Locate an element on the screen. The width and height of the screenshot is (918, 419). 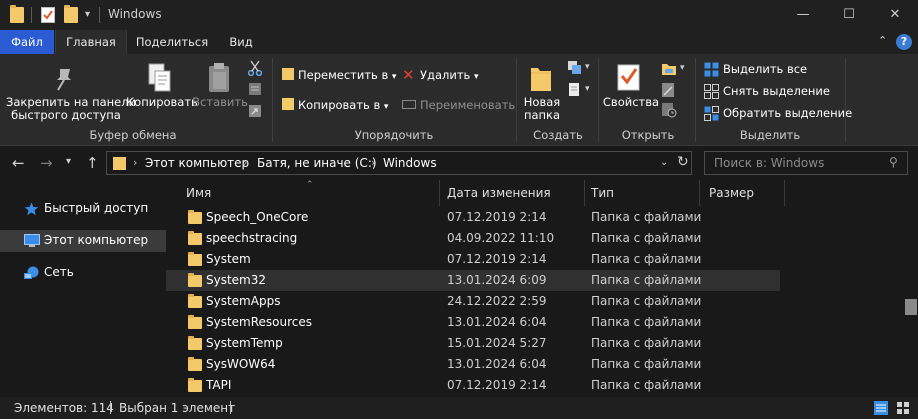
easy-access-icon is located at coordinates (575, 91).